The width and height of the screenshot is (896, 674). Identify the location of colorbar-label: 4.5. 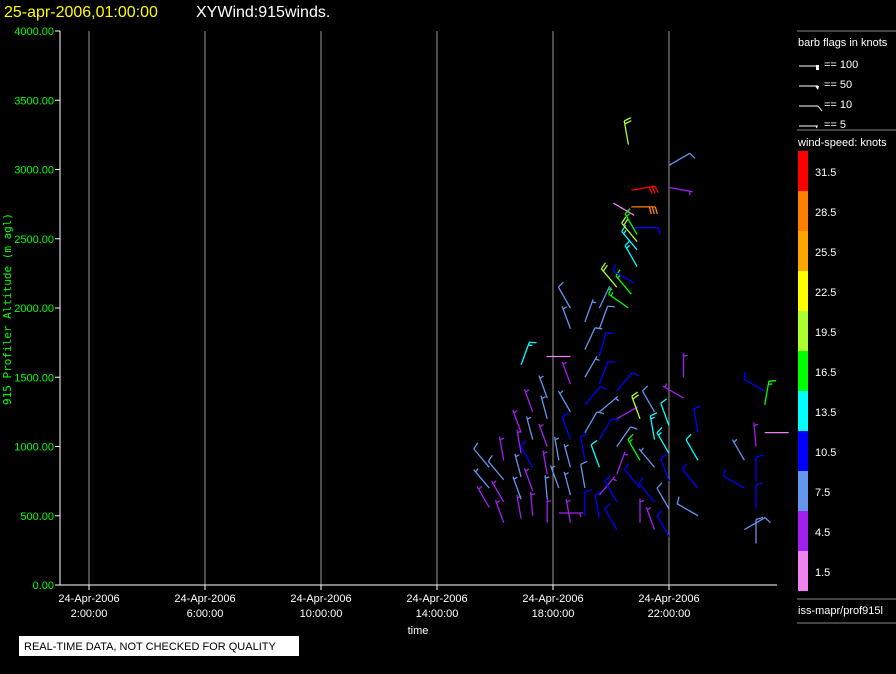
(822, 533).